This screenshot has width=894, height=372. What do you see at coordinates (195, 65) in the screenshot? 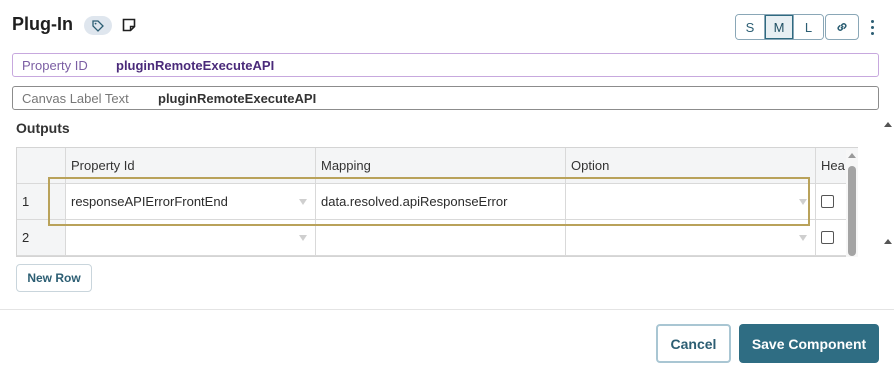
I see `property-id-value: pluginRemoteExecuteAPI` at bounding box center [195, 65].